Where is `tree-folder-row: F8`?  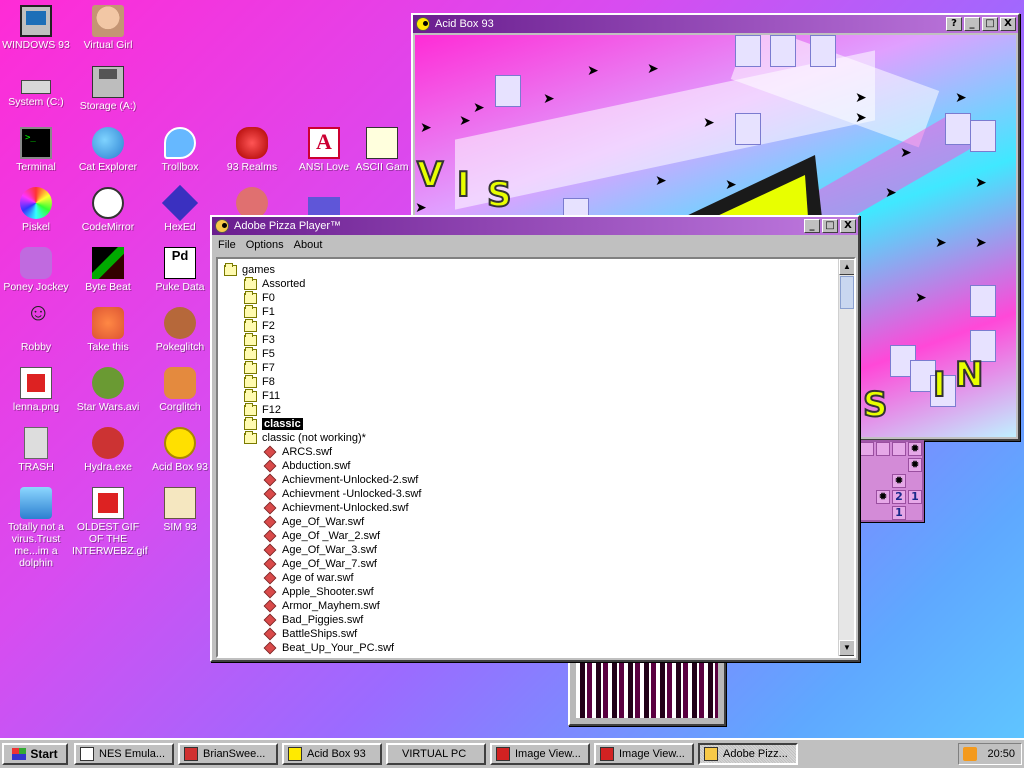 tree-folder-row: F8 is located at coordinates (527, 381).